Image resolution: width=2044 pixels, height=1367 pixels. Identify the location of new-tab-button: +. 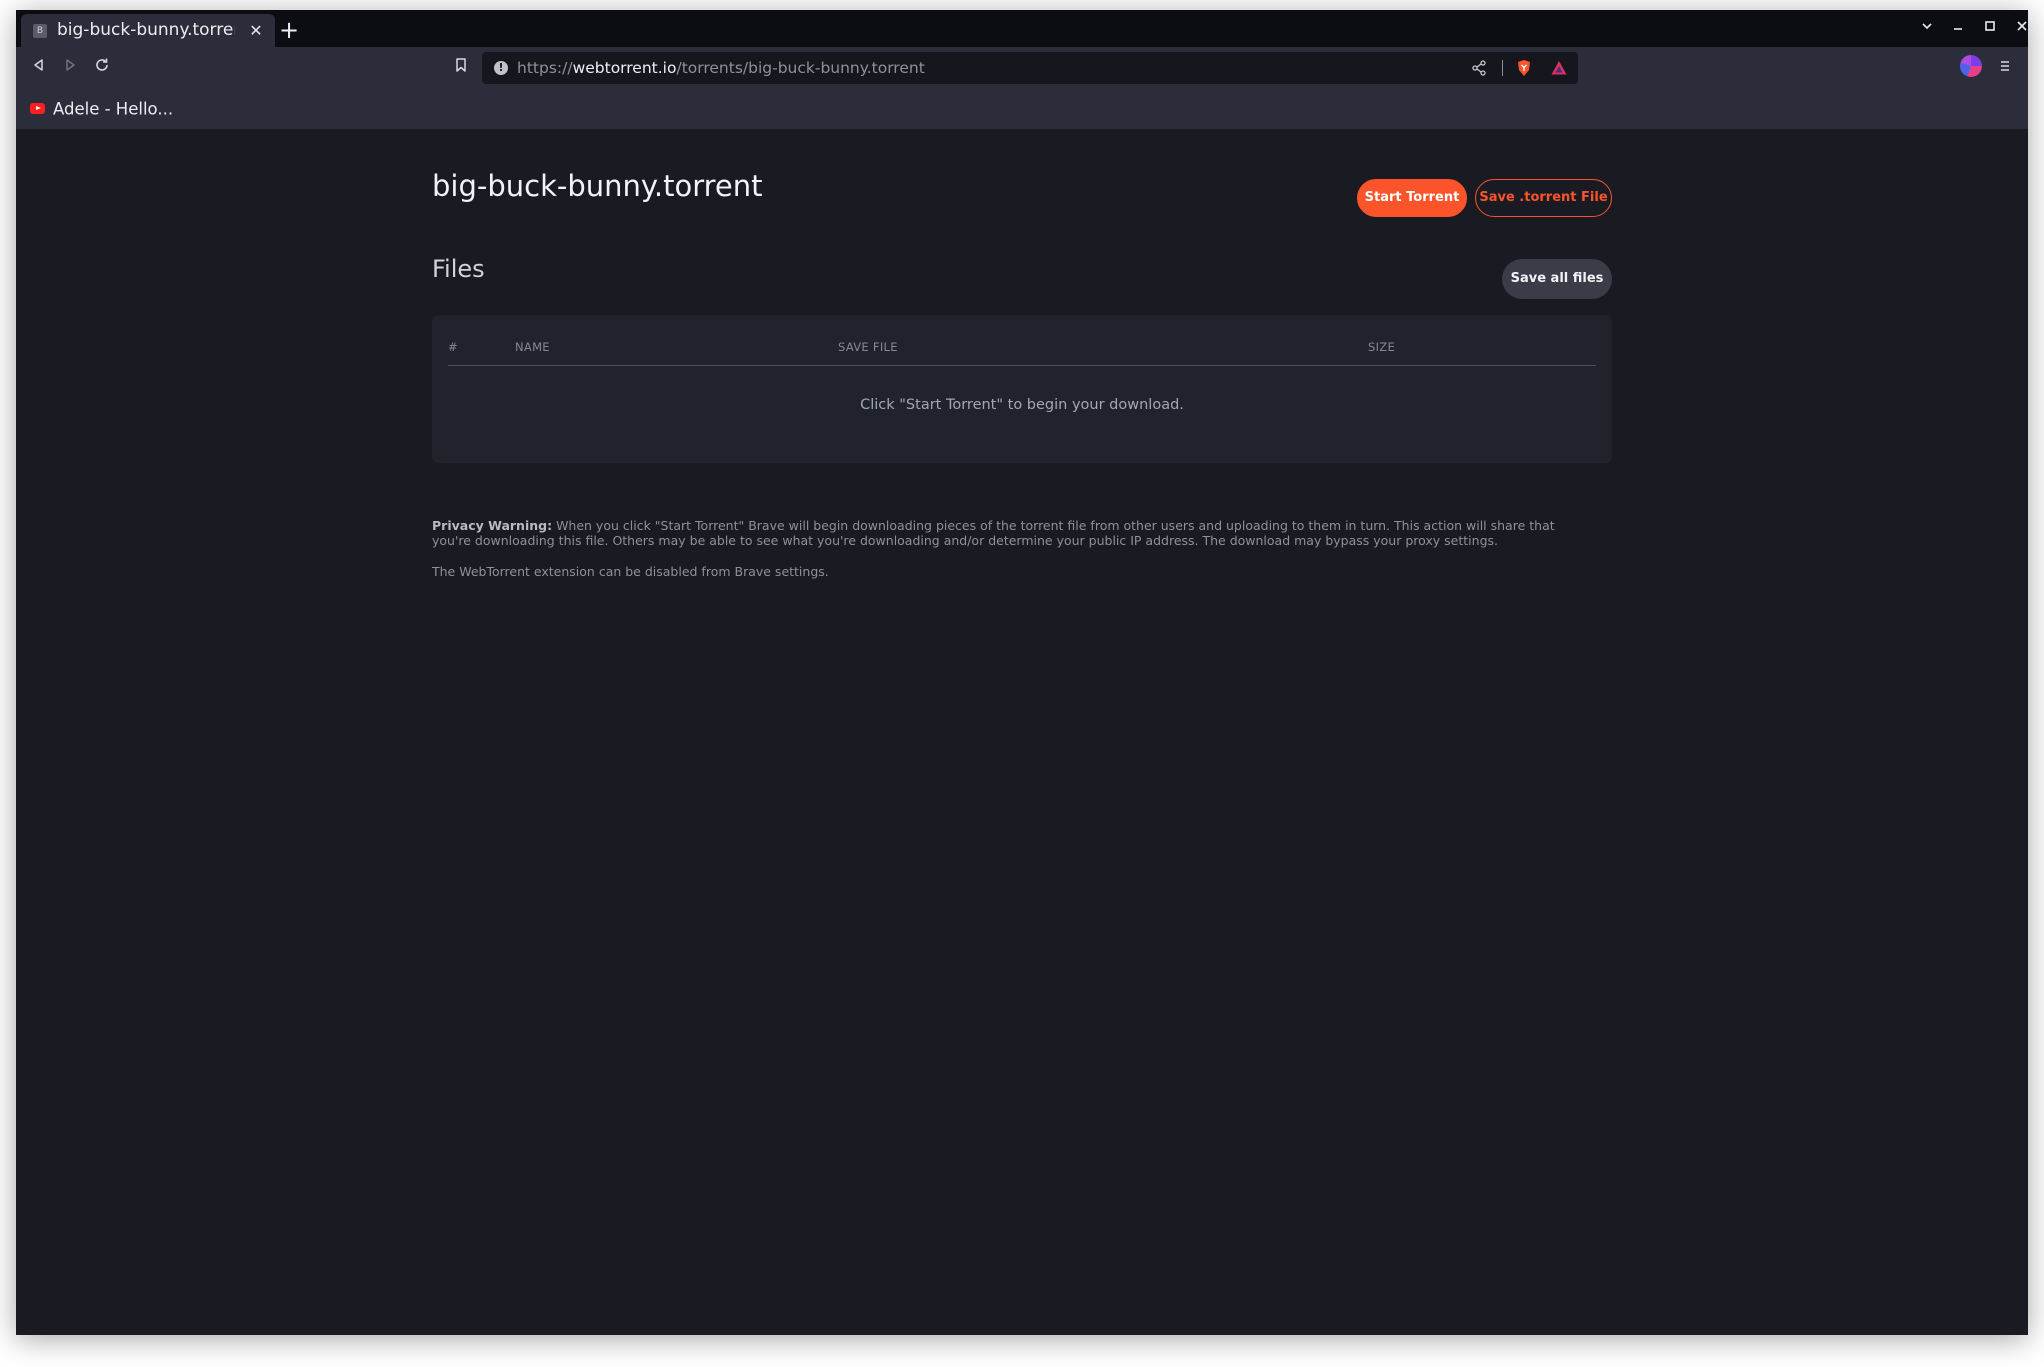
(289, 30).